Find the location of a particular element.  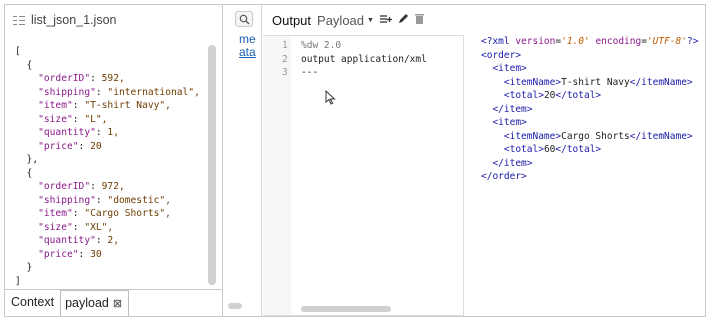

xml-line: <itemName>T-shirt Navy</itemName> is located at coordinates (593, 83).